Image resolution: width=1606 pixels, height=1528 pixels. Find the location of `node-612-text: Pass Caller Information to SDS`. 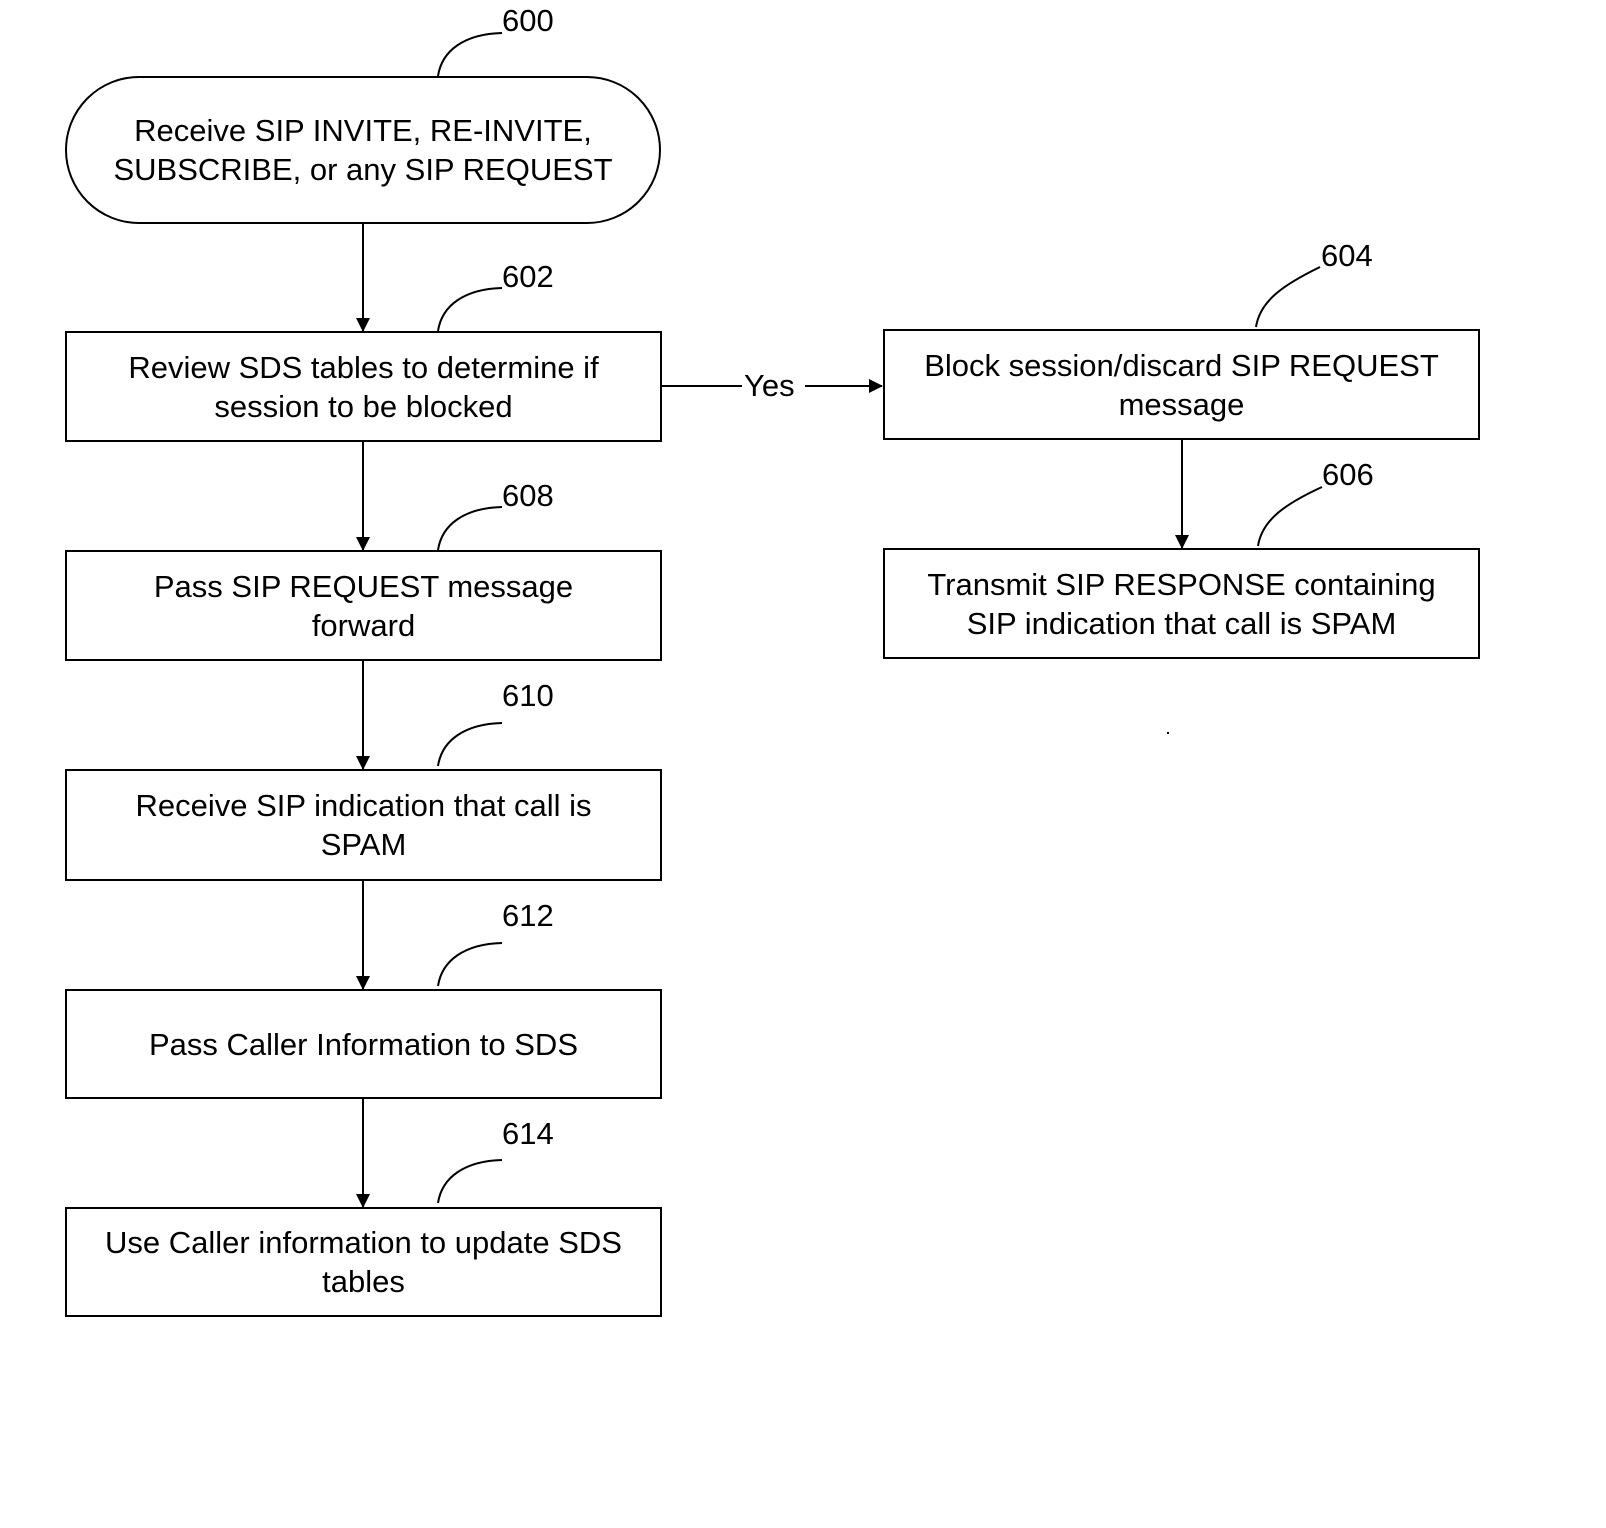

node-612-text: Pass Caller Information to SDS is located at coordinates (363, 1044).